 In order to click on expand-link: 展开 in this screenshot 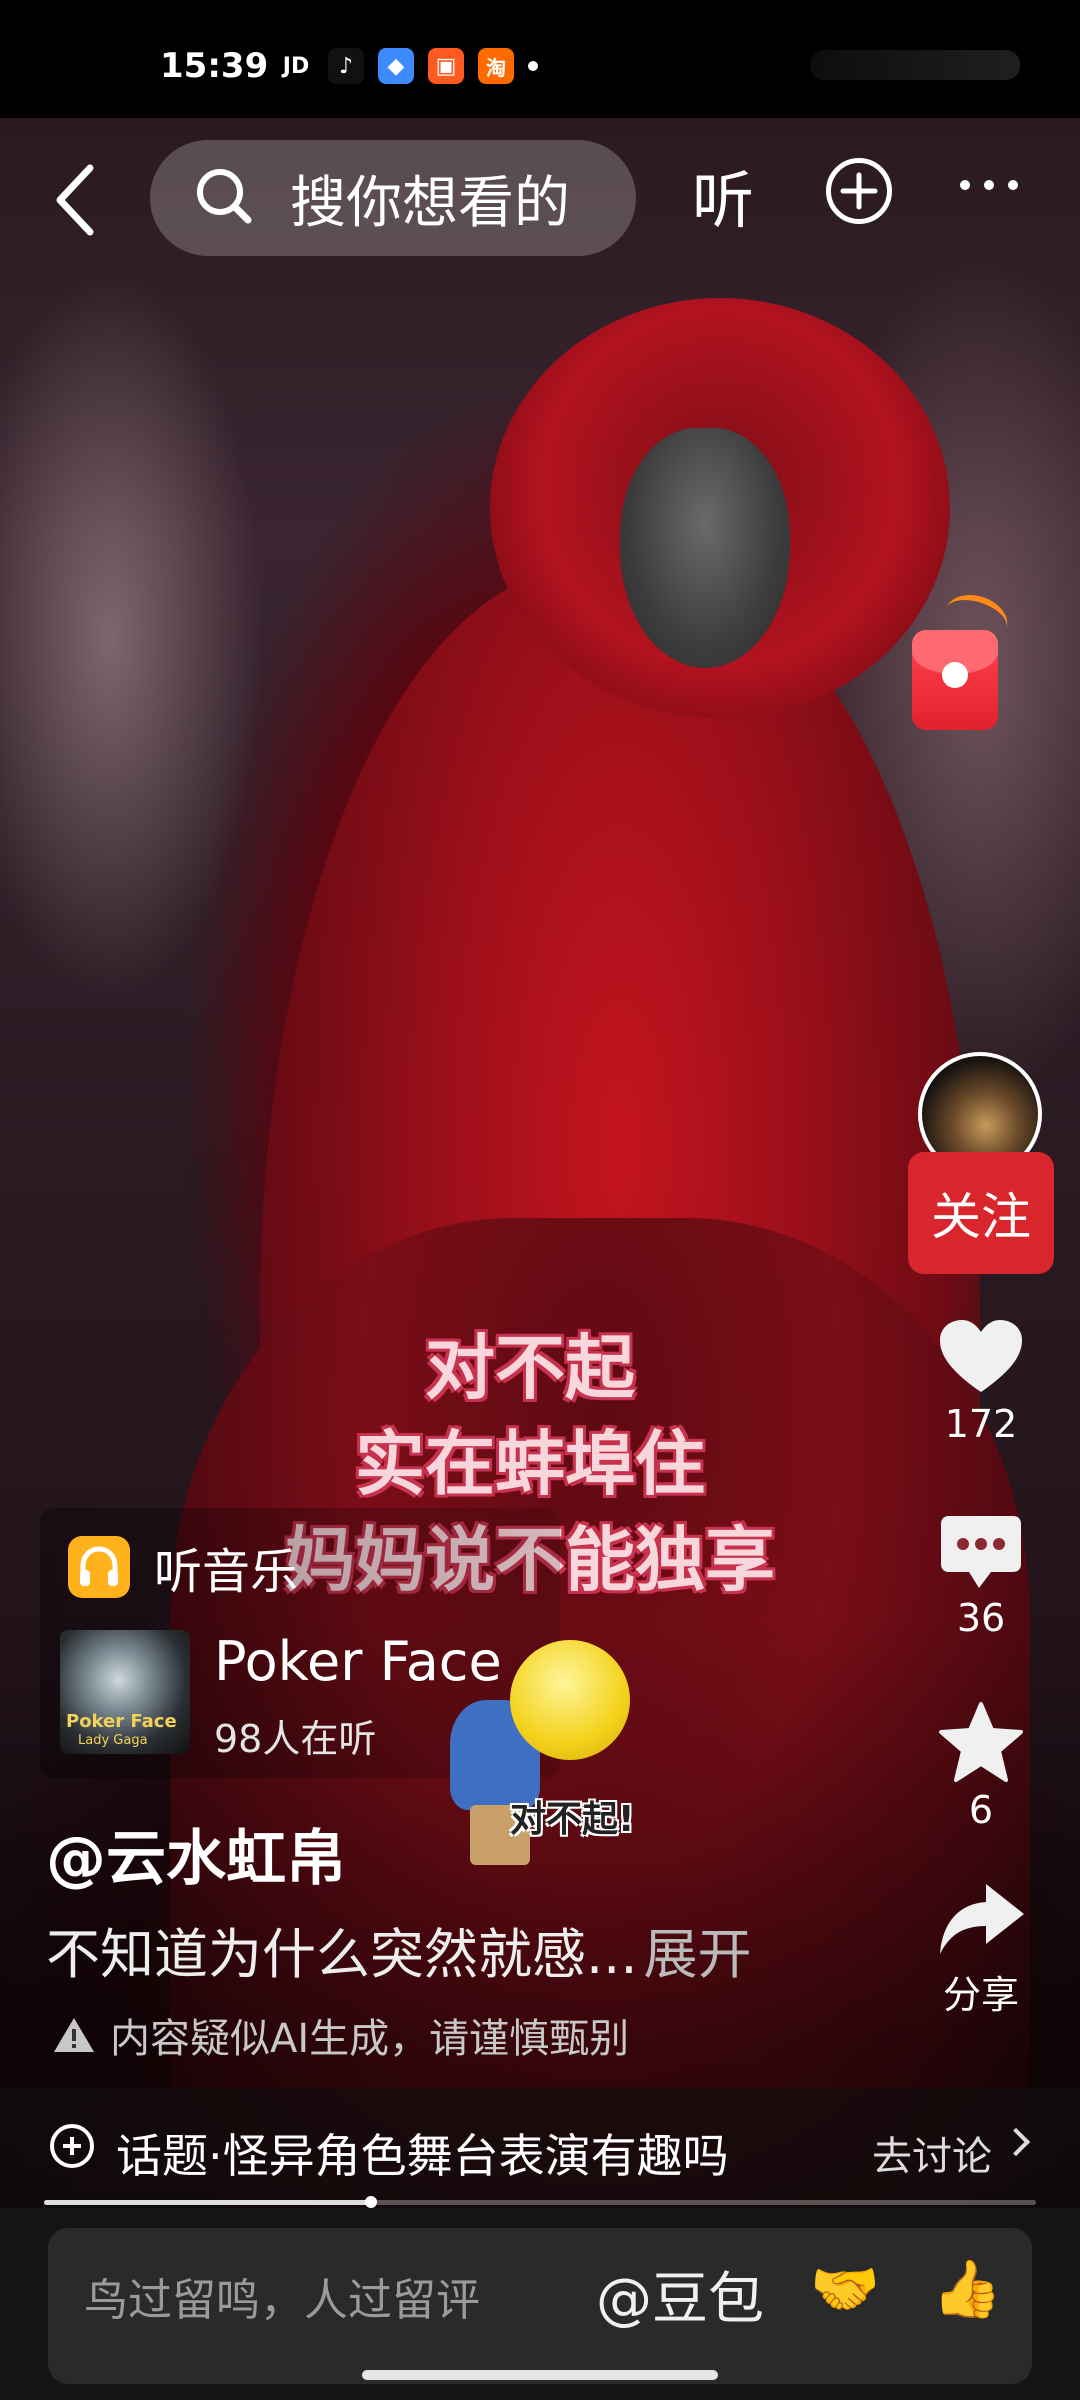, I will do `click(698, 1954)`.